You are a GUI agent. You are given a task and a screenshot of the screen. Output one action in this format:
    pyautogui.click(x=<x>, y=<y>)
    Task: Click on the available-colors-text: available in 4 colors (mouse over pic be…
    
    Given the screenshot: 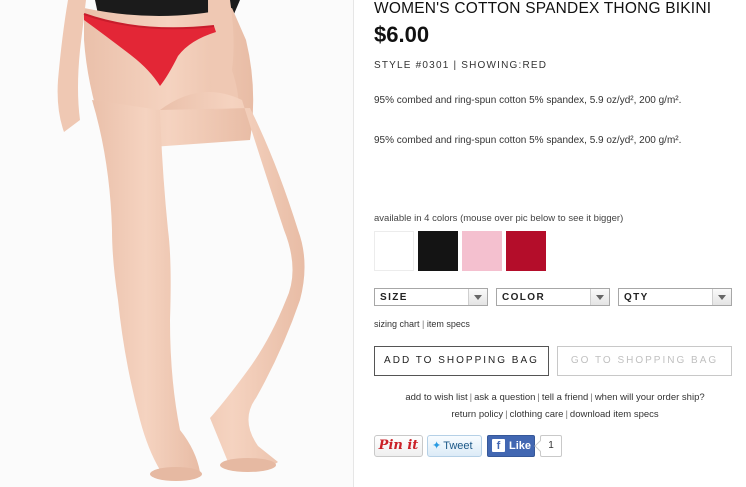 What is the action you would take?
    pyautogui.click(x=499, y=218)
    